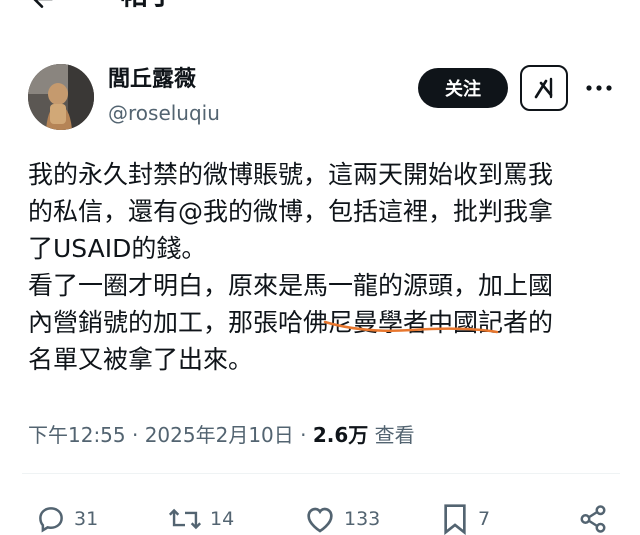 Image resolution: width=640 pixels, height=535 pixels. I want to click on divider, so click(321, 473).